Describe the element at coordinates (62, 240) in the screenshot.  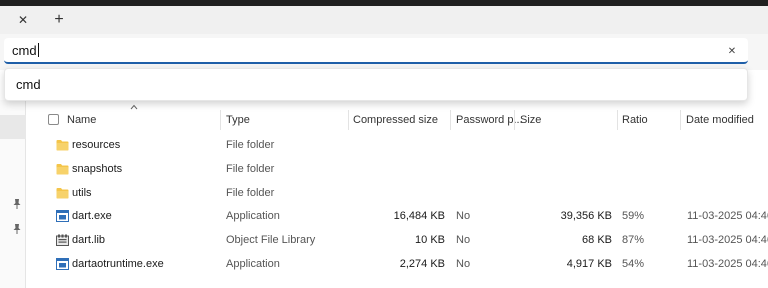
I see `library-file-icon` at that location.